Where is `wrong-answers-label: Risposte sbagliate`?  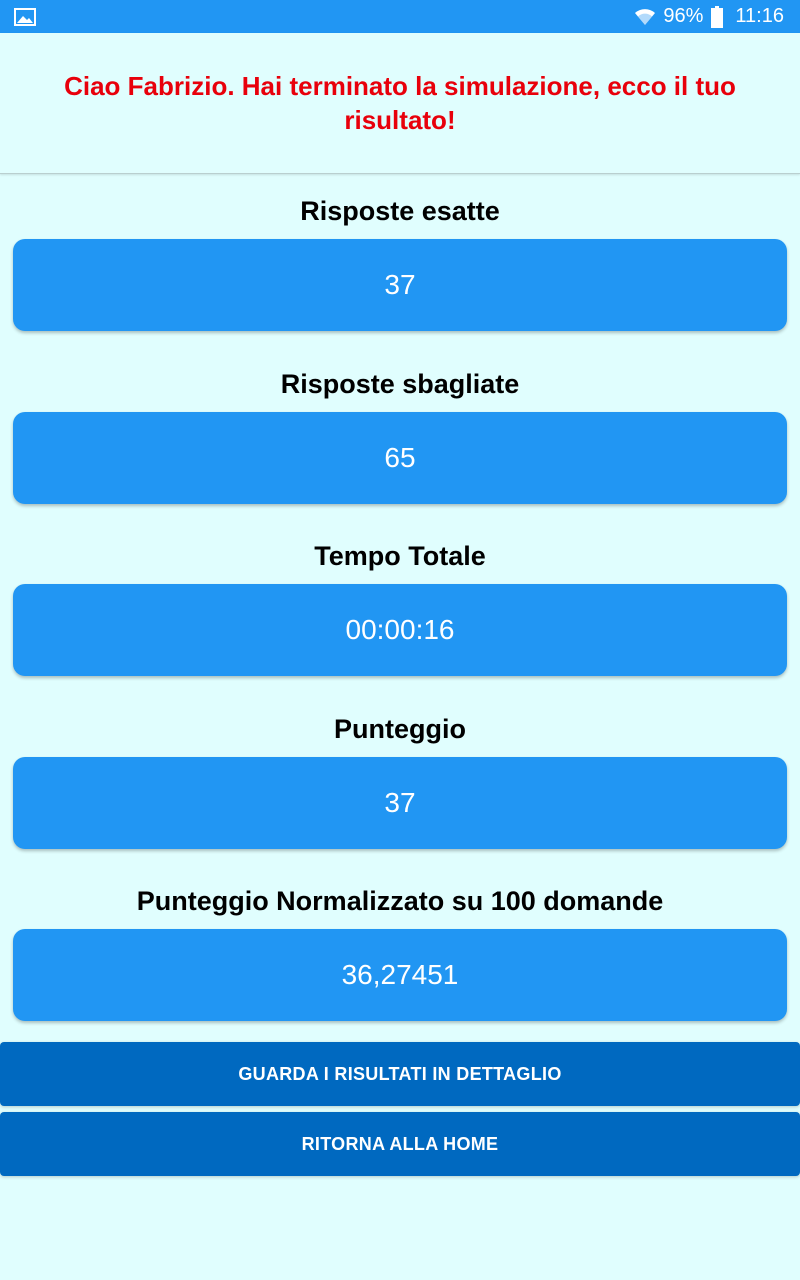 wrong-answers-label: Risposte sbagliate is located at coordinates (400, 384).